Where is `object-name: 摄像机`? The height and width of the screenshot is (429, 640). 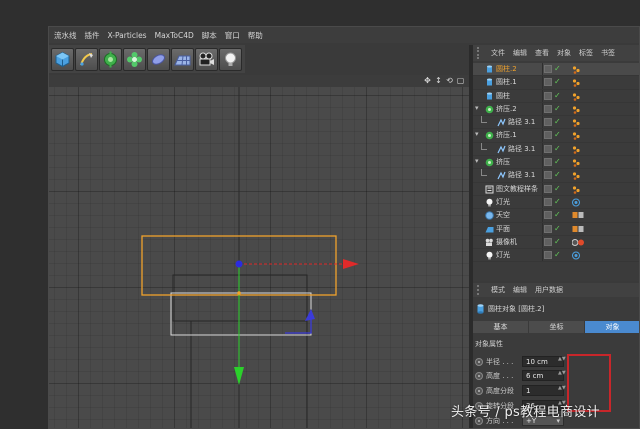 object-name: 摄像机 is located at coordinates (506, 242).